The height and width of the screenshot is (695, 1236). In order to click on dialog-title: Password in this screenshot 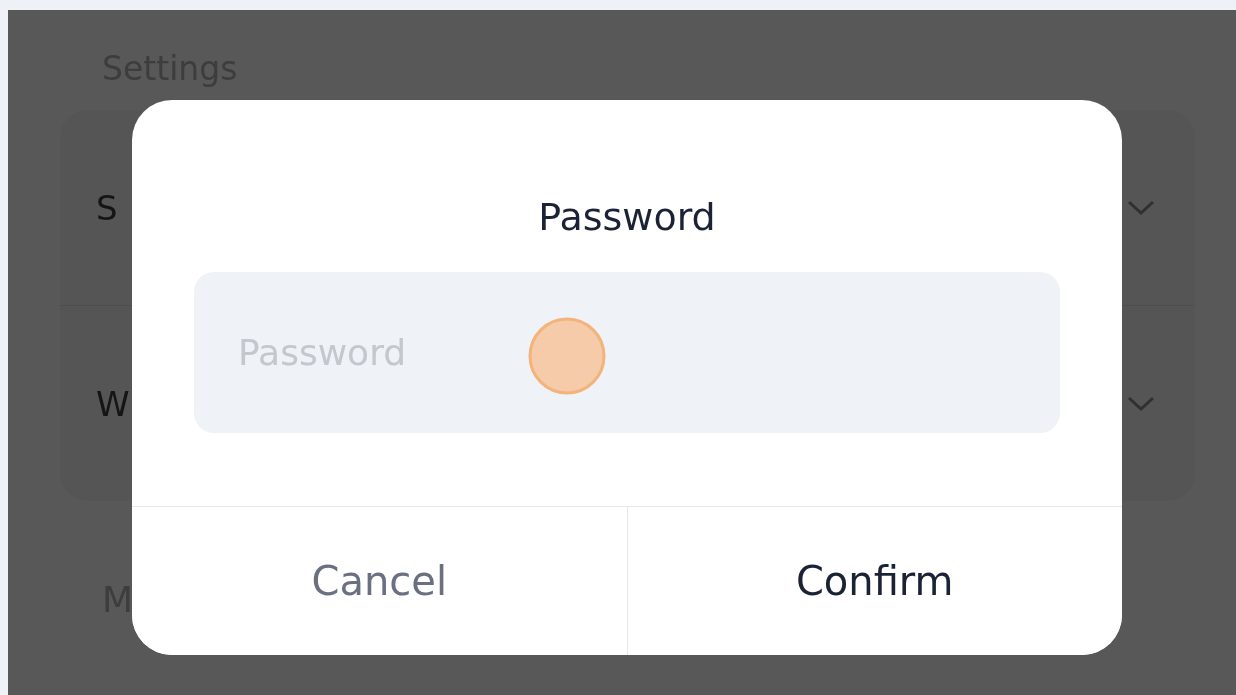, I will do `click(627, 217)`.